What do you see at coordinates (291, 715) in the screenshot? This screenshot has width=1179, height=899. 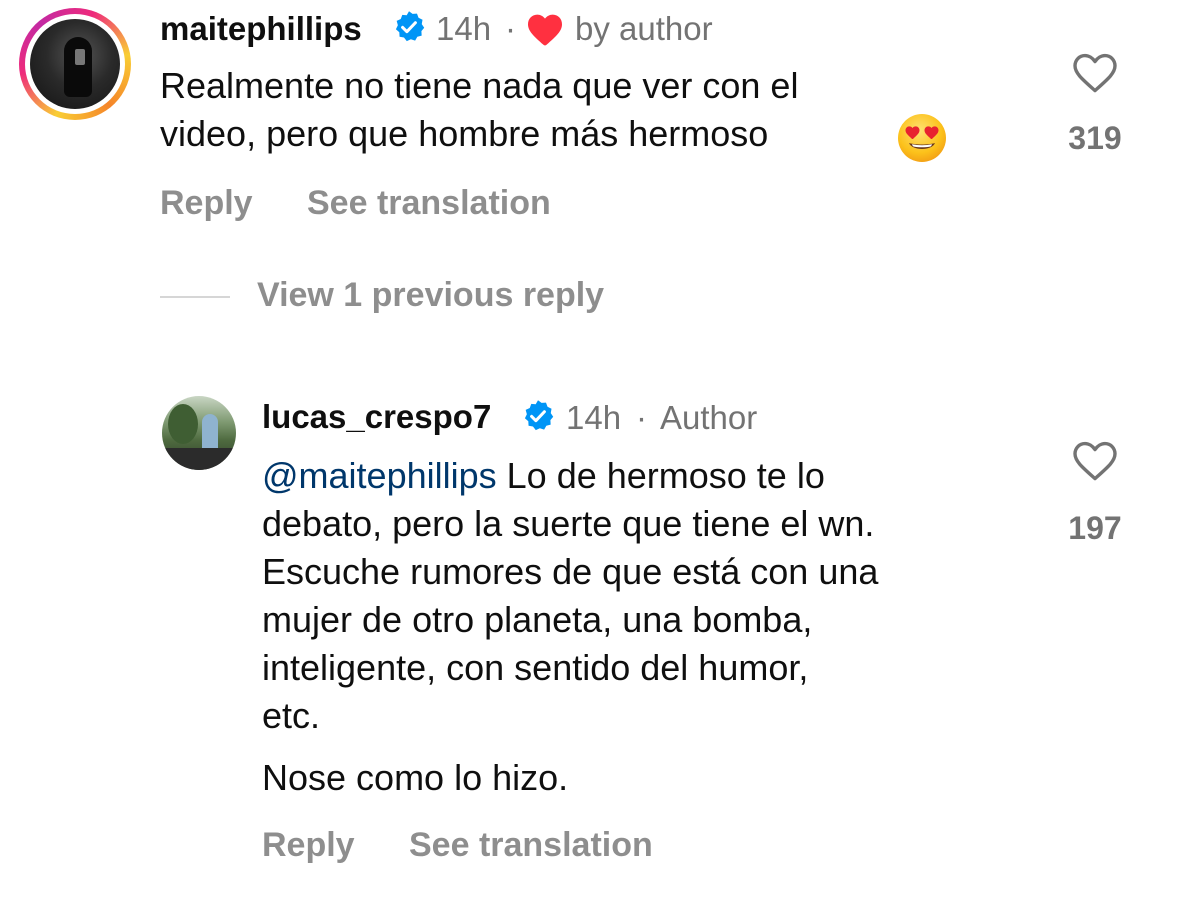 I see `reply-body-line: etc.` at bounding box center [291, 715].